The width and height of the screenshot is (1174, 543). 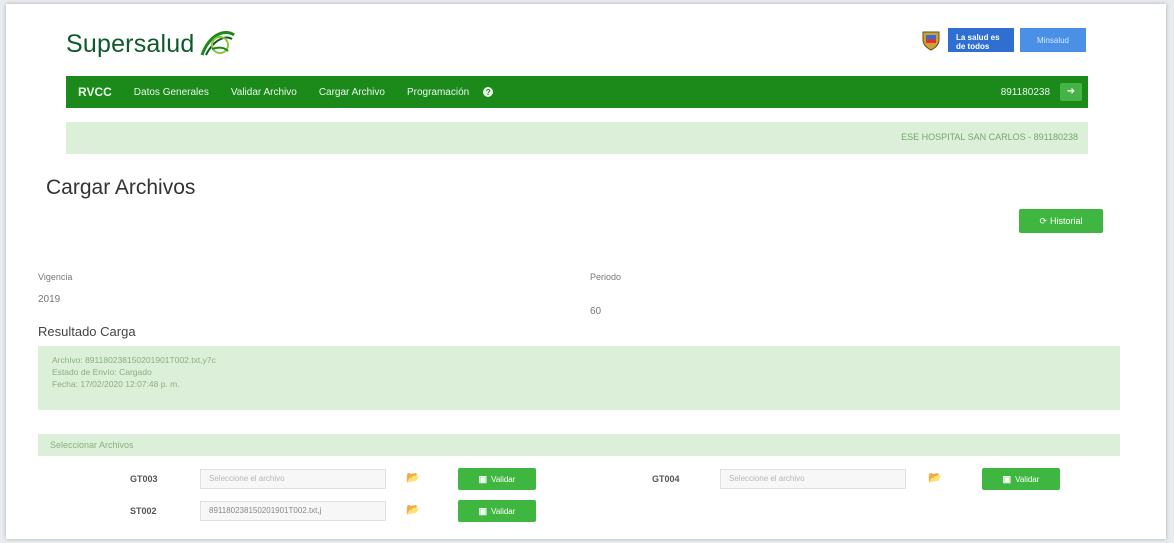 What do you see at coordinates (1025, 92) in the screenshot?
I see `nav-user-id: 891180238` at bounding box center [1025, 92].